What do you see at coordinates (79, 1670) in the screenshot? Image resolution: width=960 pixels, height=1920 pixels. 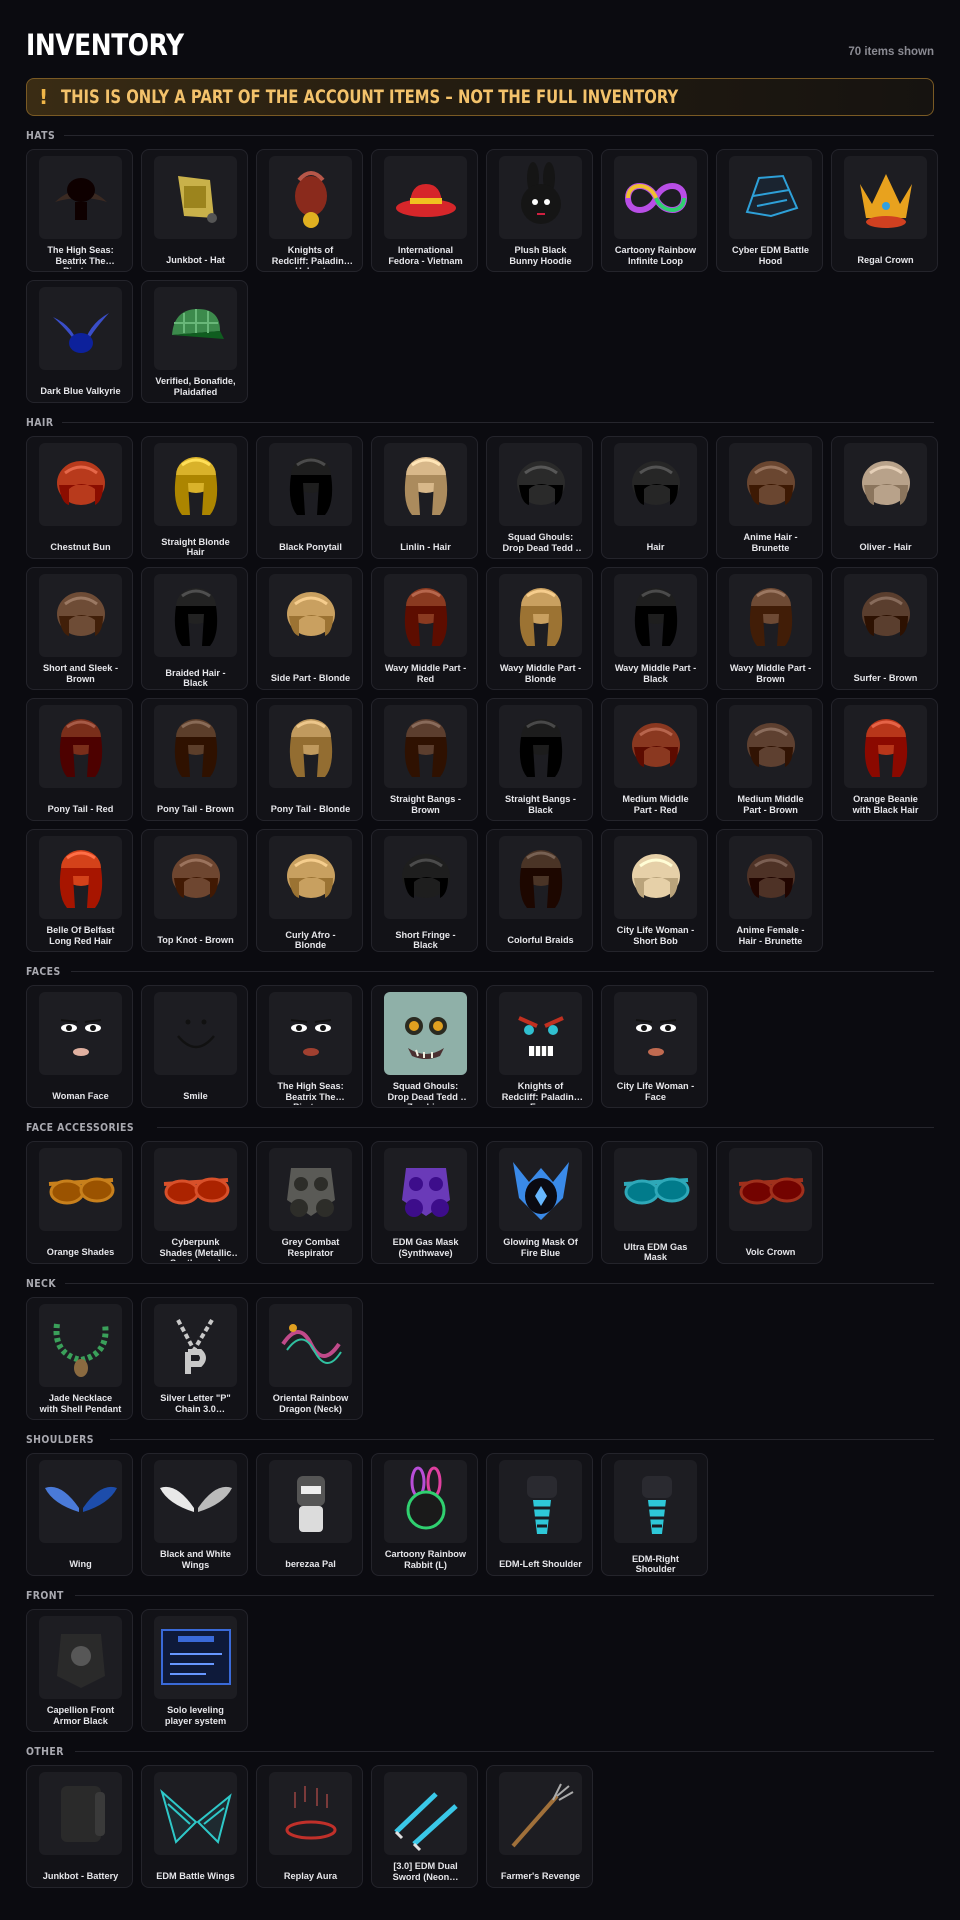 I see `item-card: Capellion Front Armor Black` at bounding box center [79, 1670].